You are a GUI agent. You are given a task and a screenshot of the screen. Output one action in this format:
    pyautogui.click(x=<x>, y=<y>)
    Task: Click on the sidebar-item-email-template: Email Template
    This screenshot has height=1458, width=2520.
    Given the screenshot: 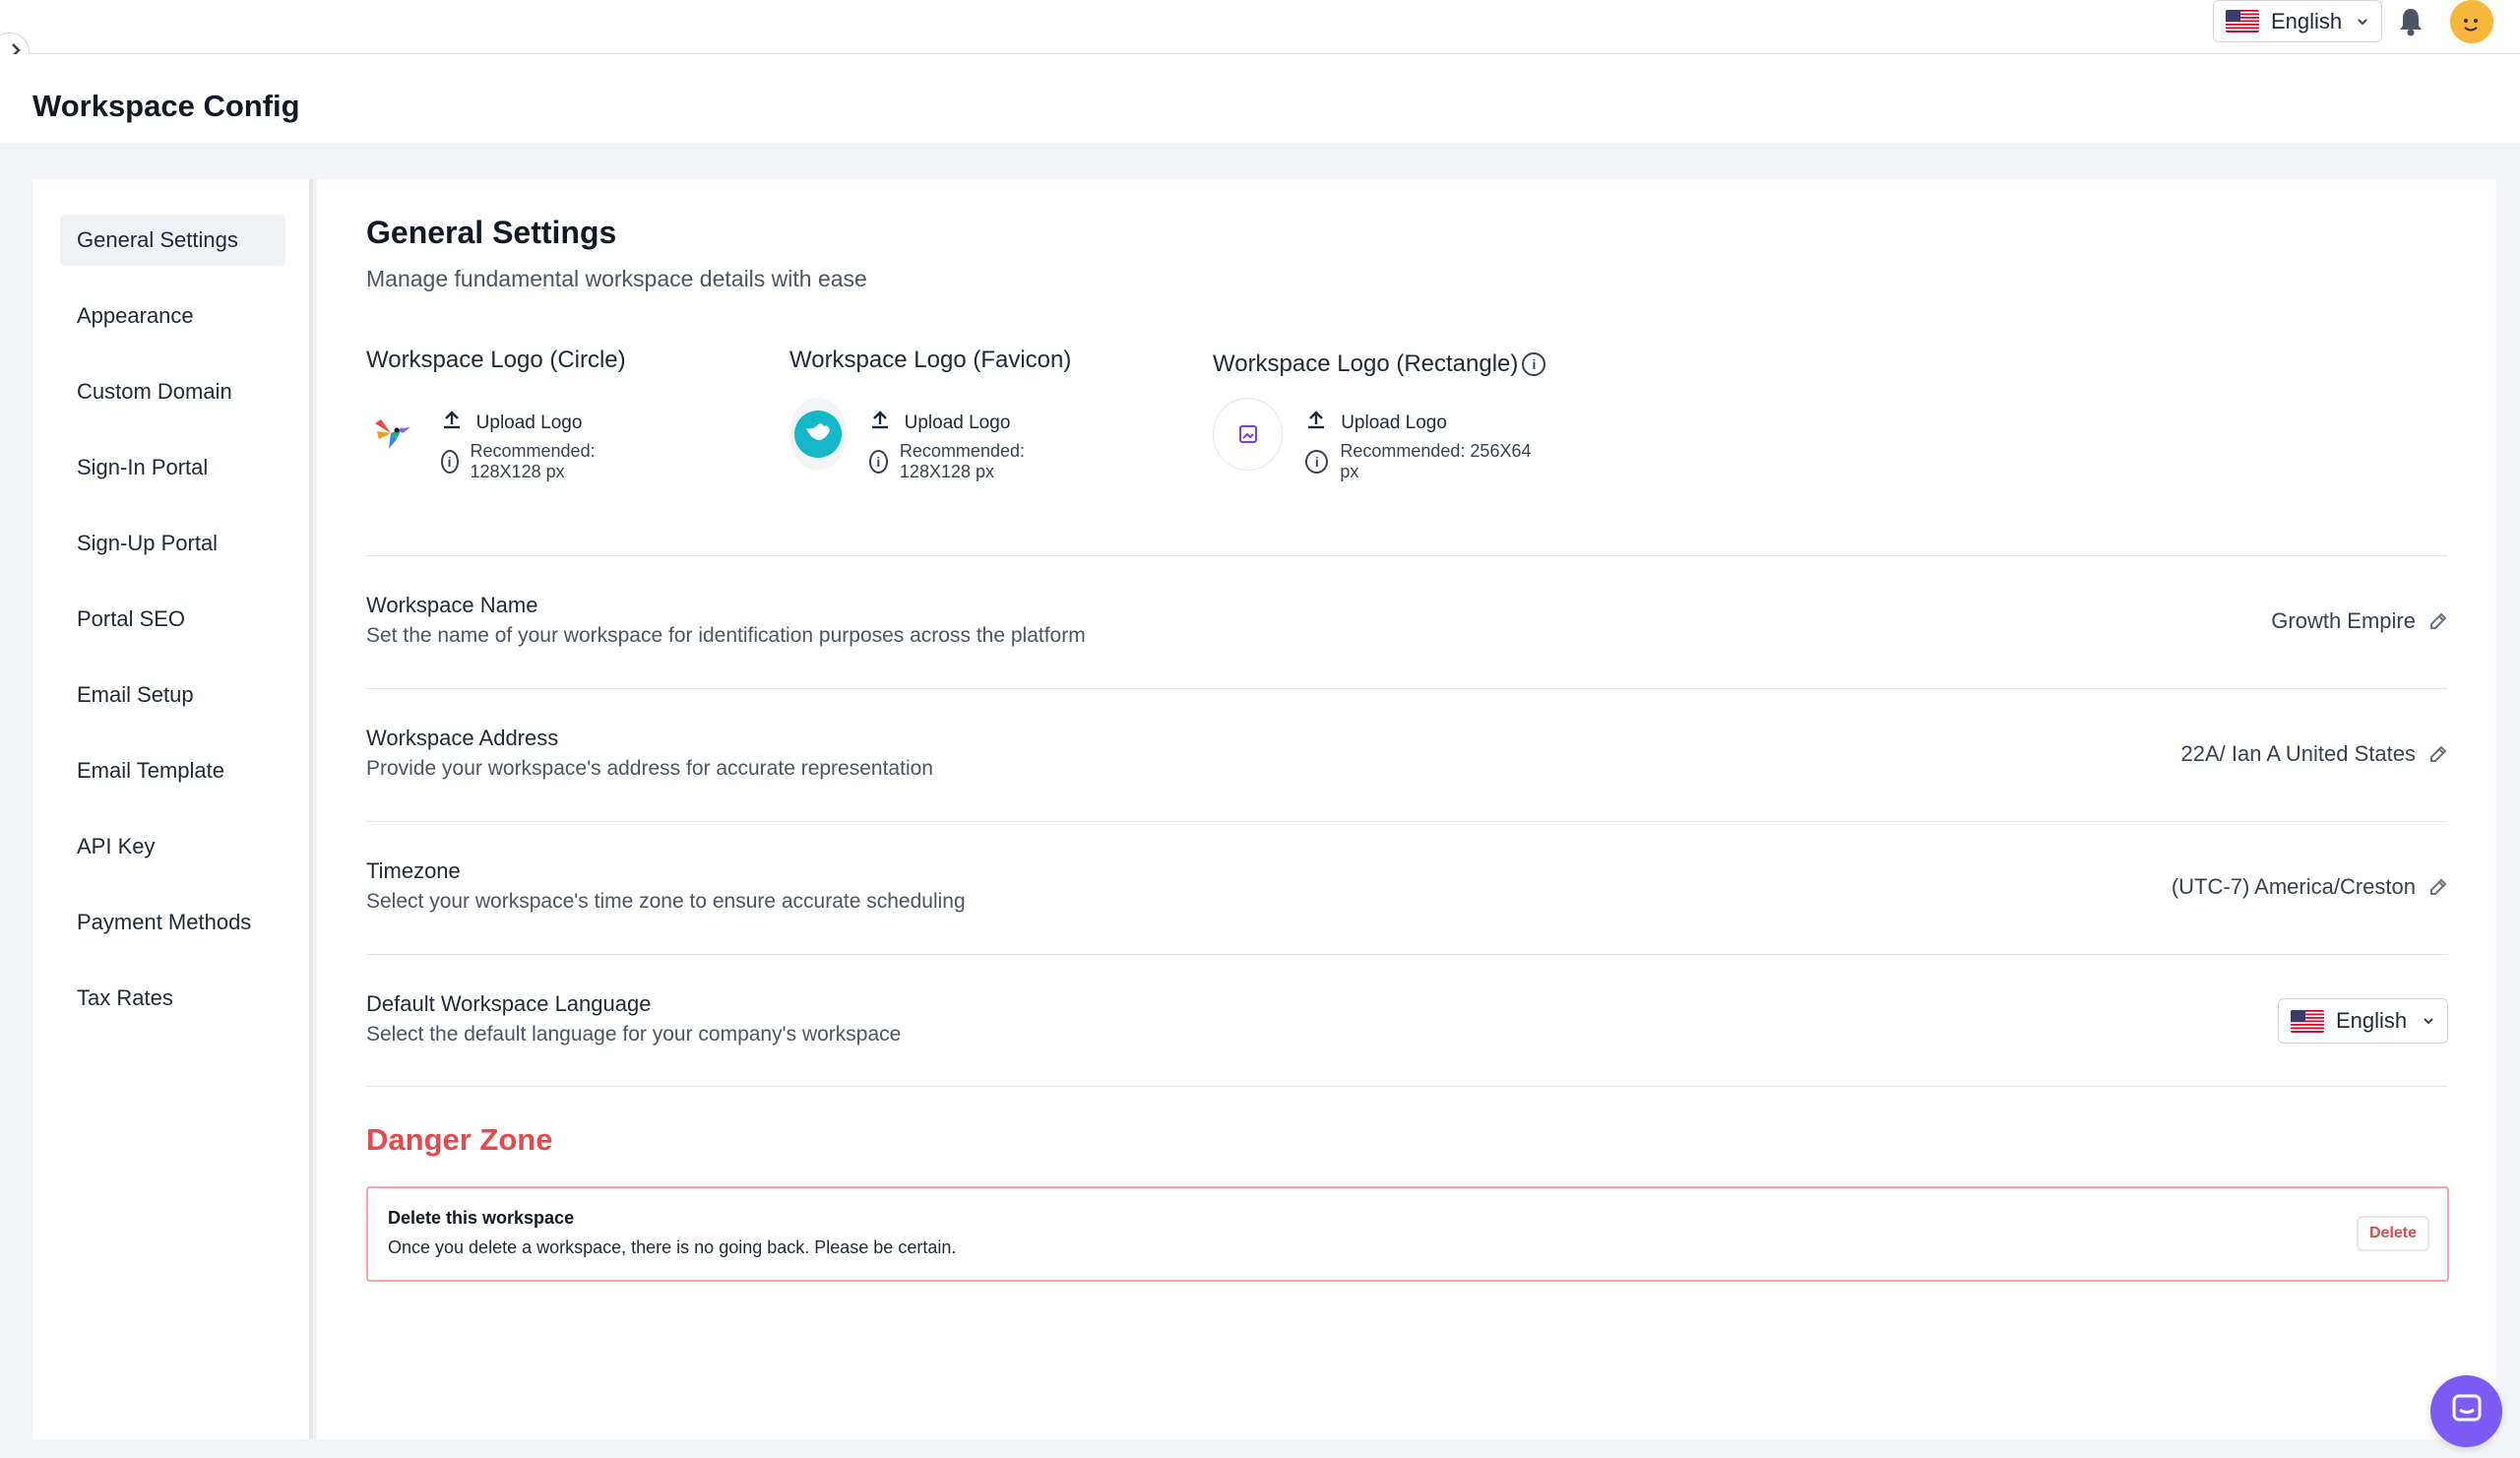 What is the action you would take?
    pyautogui.click(x=172, y=770)
    